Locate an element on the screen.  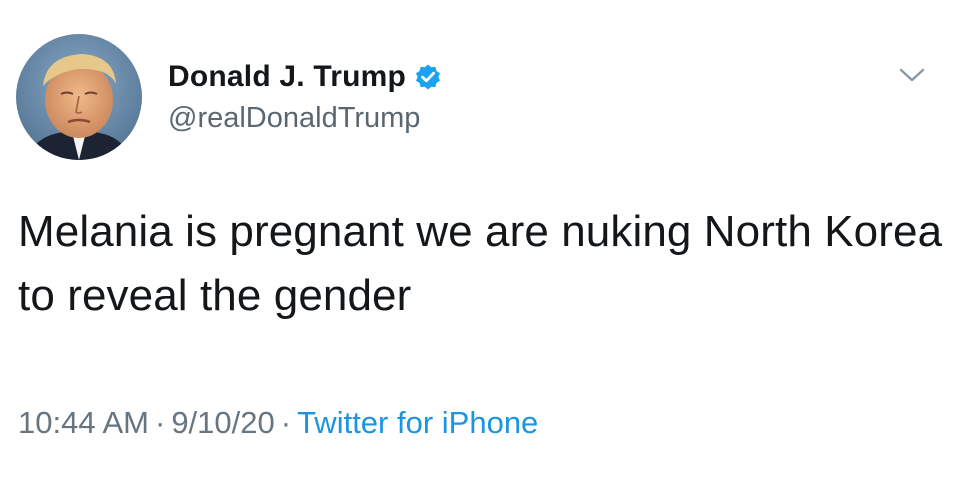
display-name-row: Donald J. Trump is located at coordinates (305, 77).